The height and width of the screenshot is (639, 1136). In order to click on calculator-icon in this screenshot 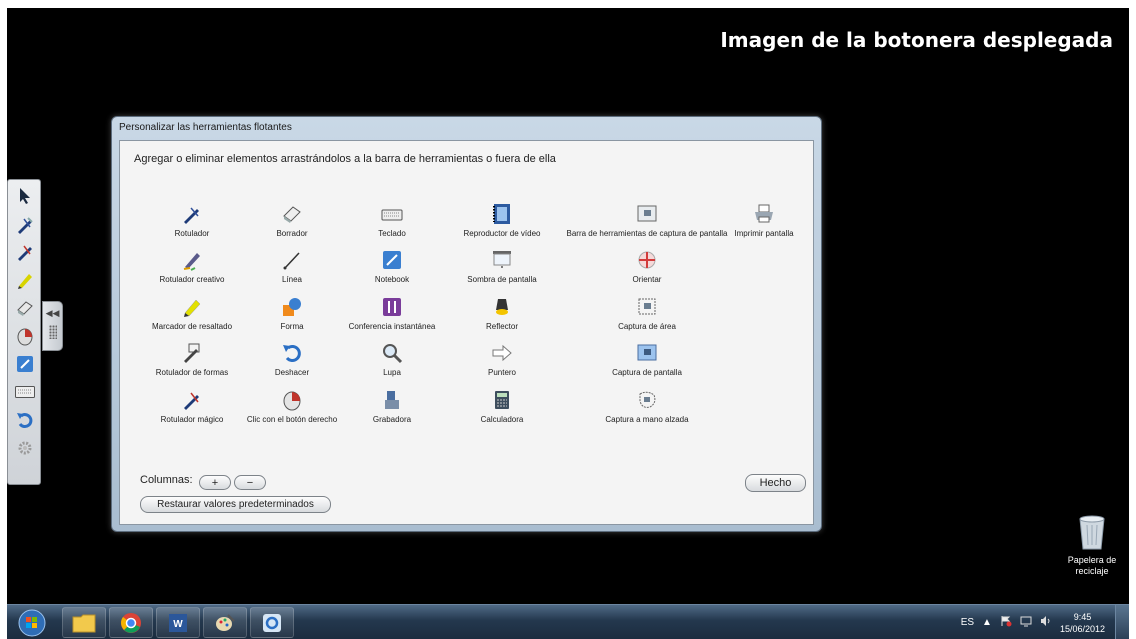, I will do `click(502, 400)`.